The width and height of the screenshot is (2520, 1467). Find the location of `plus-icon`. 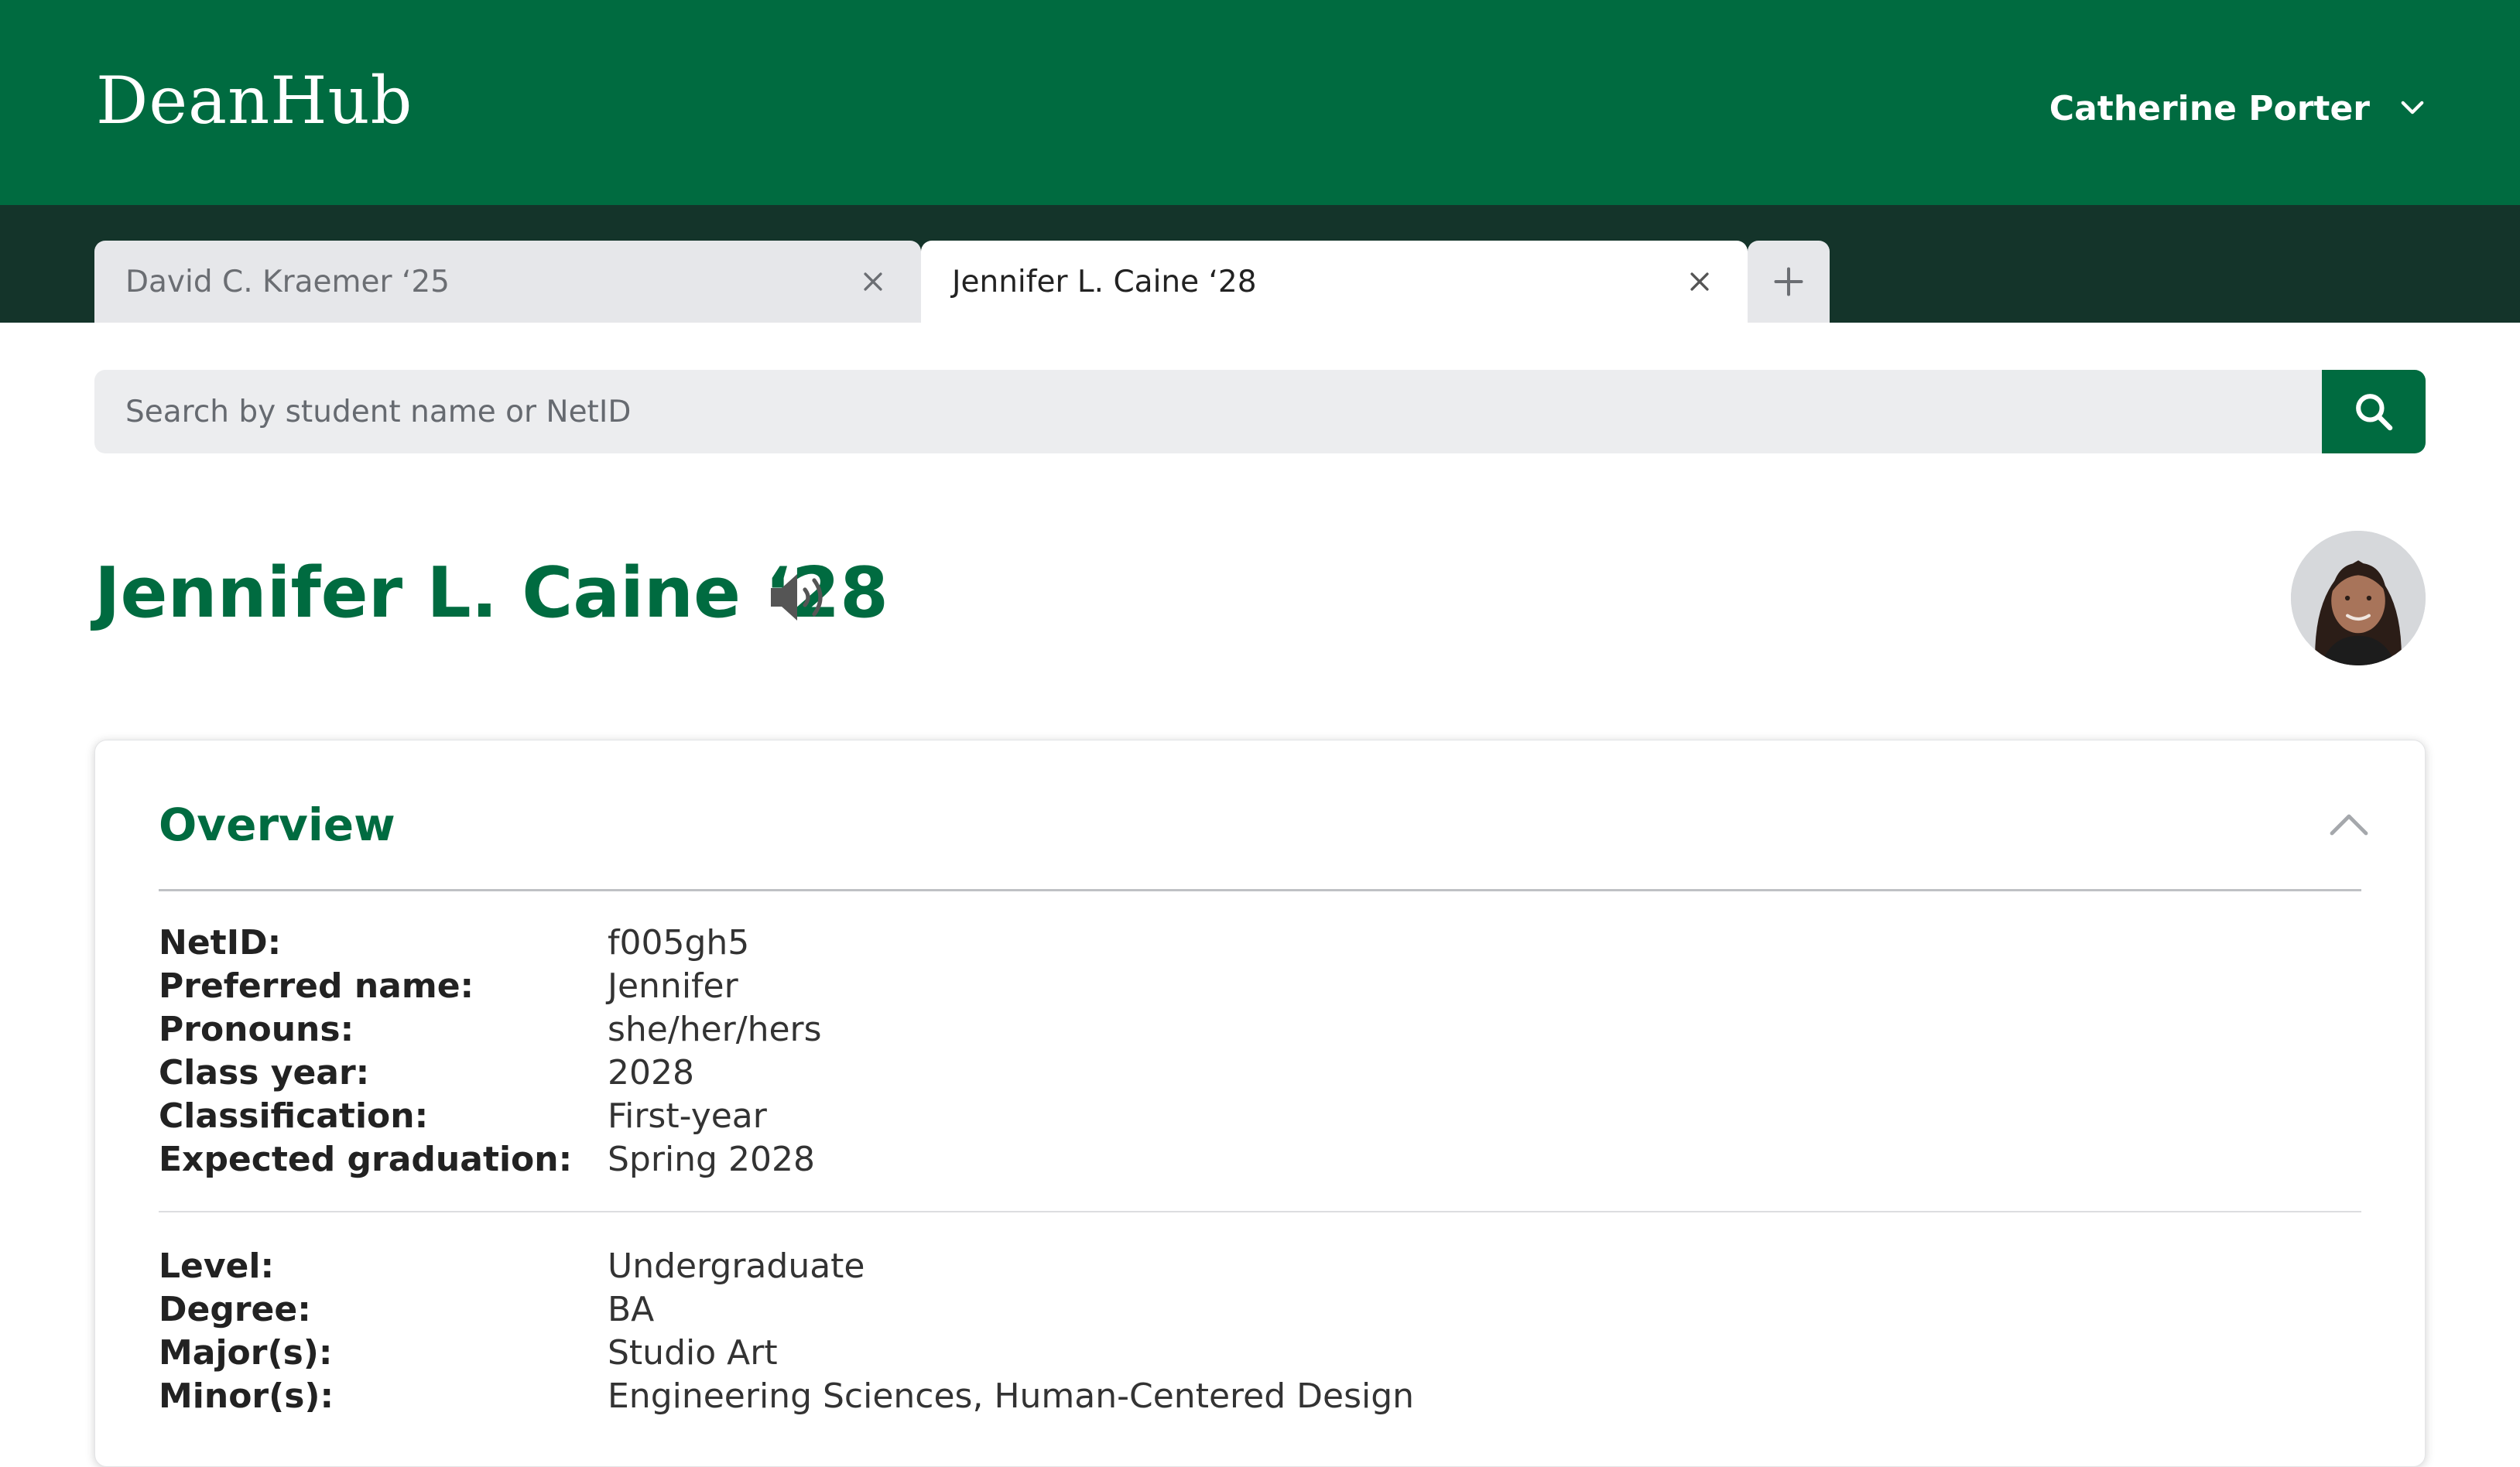

plus-icon is located at coordinates (1789, 281).